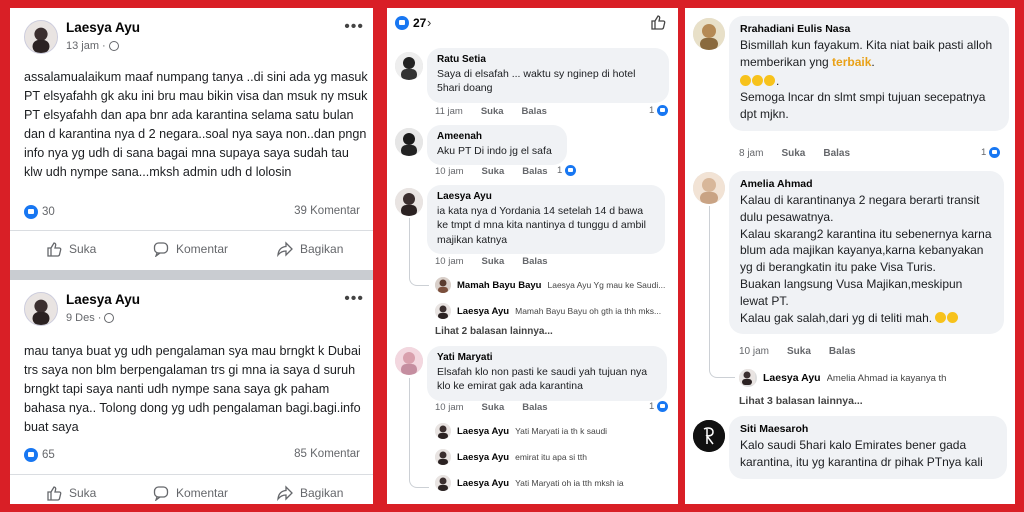 The image size is (1024, 512). Describe the element at coordinates (561, 431) in the screenshot. I see `reply-text: Yati Maryati ia th k saudi` at that location.